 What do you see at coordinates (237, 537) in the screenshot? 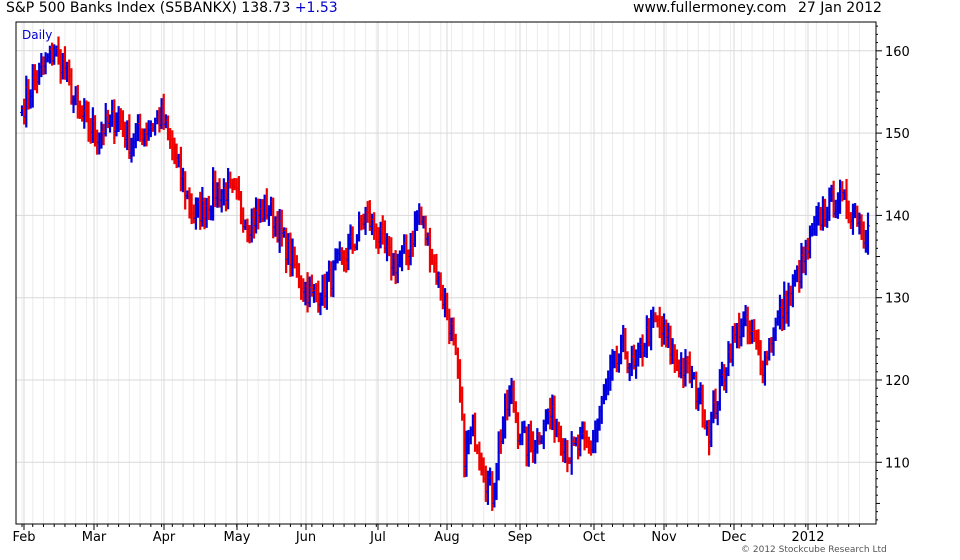
I see `x-tick-label: May` at bounding box center [237, 537].